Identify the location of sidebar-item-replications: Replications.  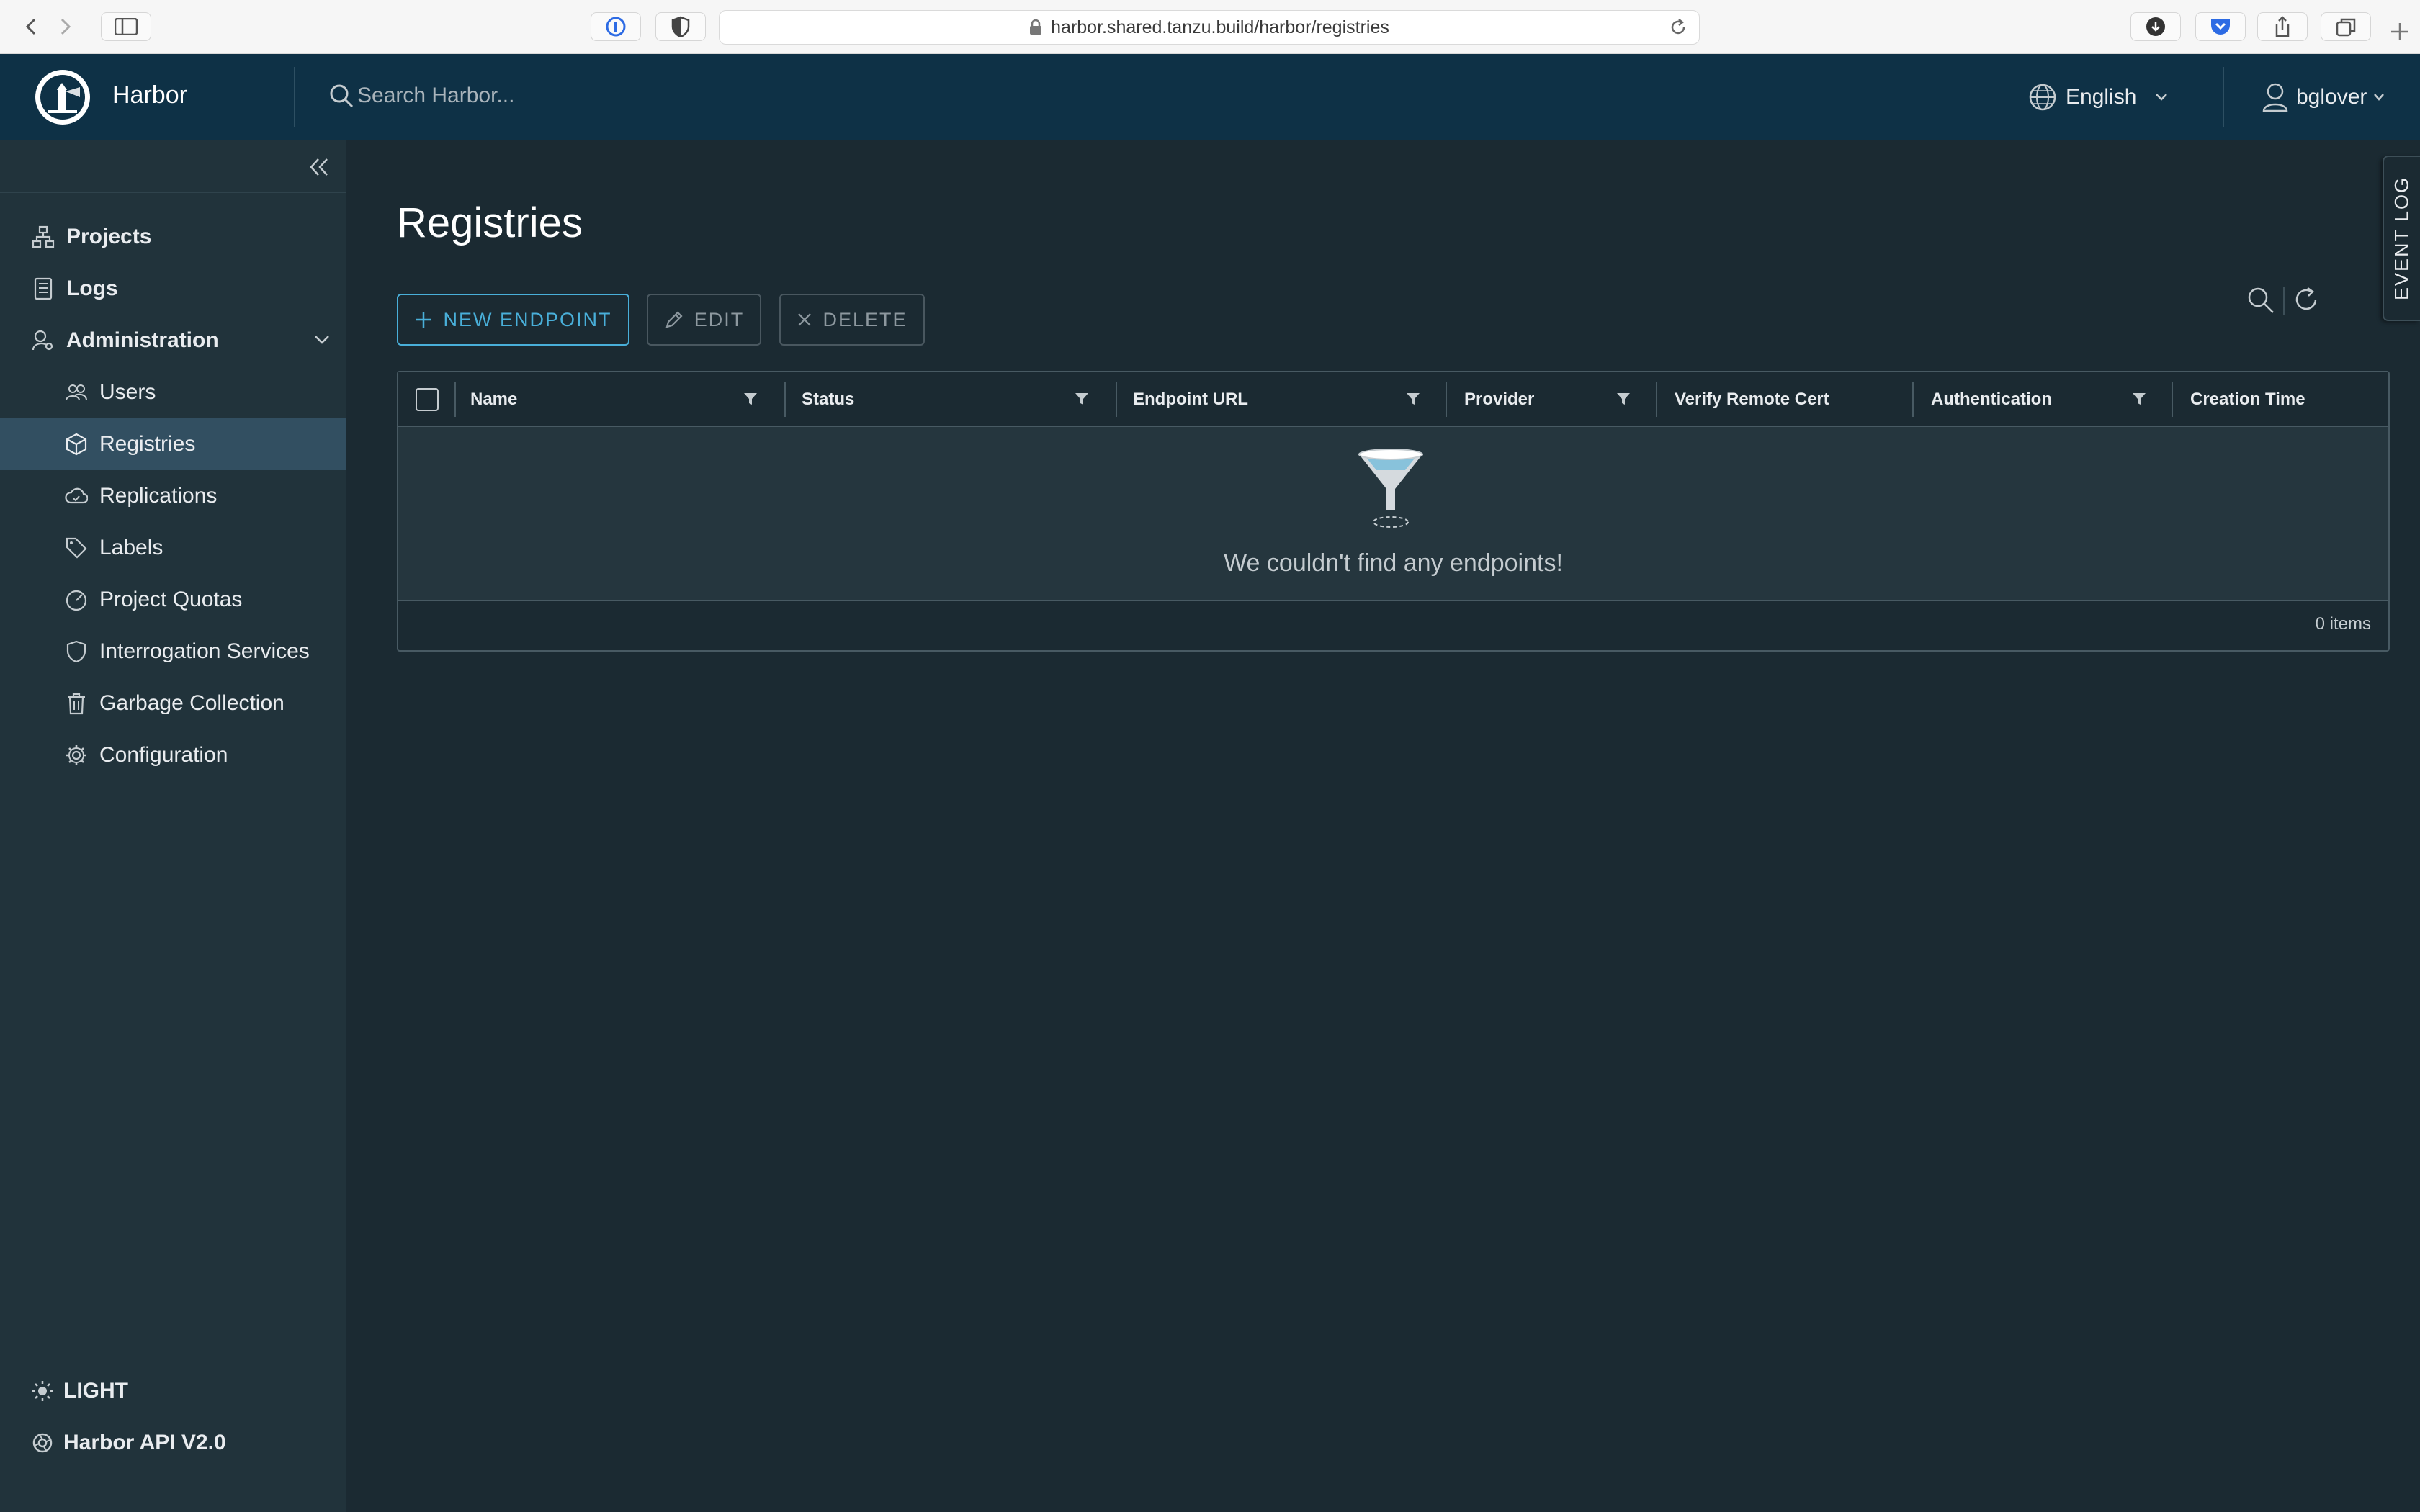
(173, 496).